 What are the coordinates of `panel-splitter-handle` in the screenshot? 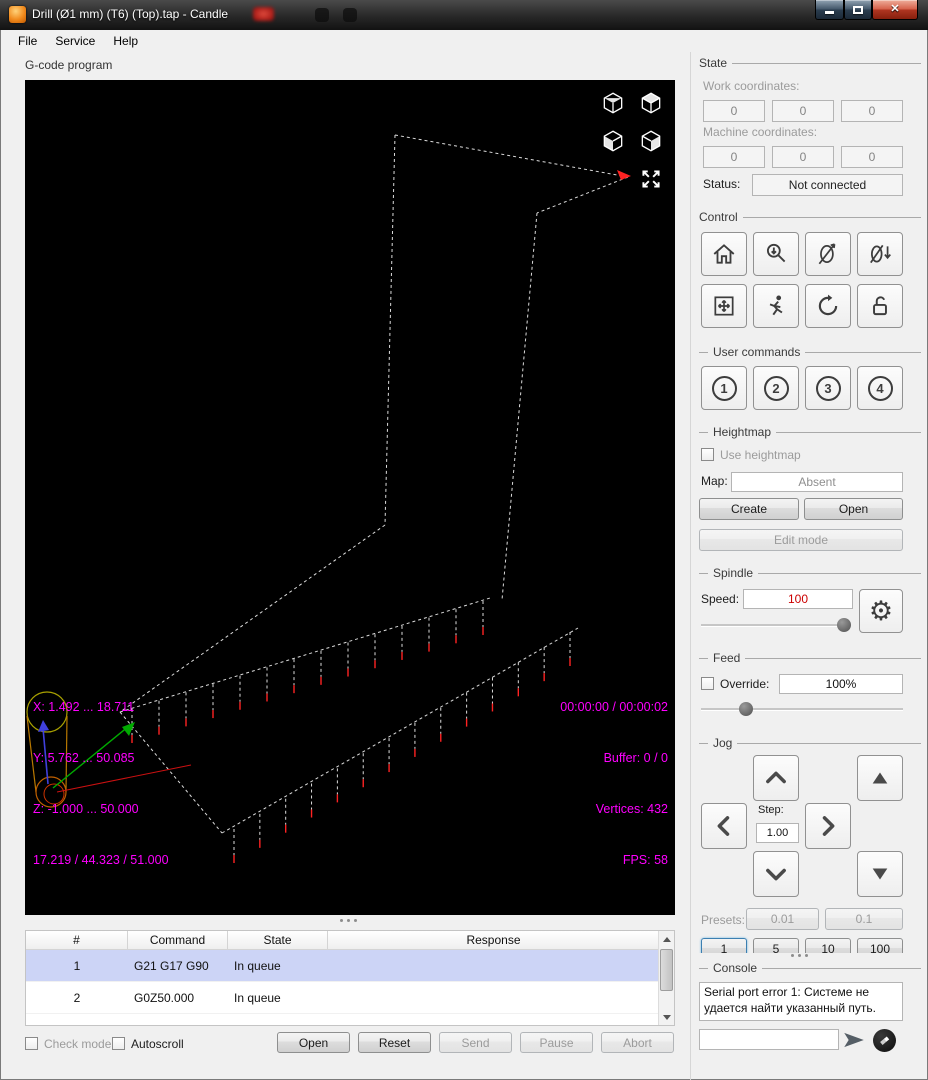 It's located at (799, 955).